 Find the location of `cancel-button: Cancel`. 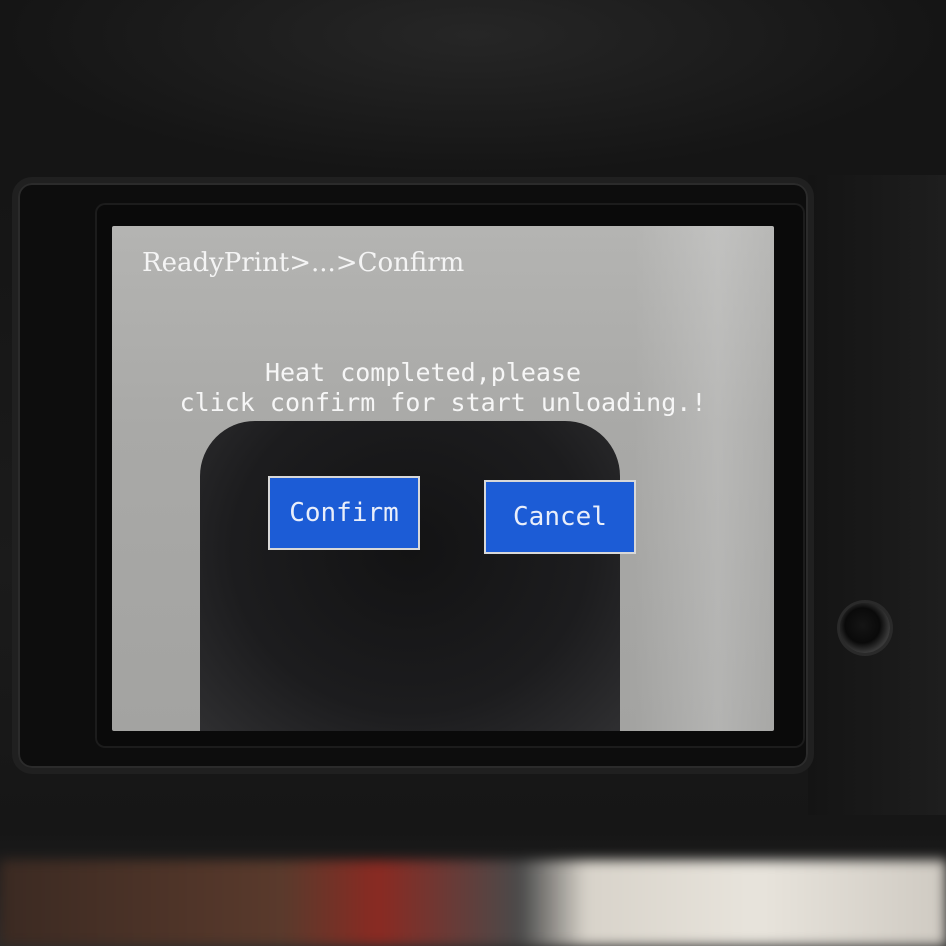

cancel-button: Cancel is located at coordinates (560, 517).